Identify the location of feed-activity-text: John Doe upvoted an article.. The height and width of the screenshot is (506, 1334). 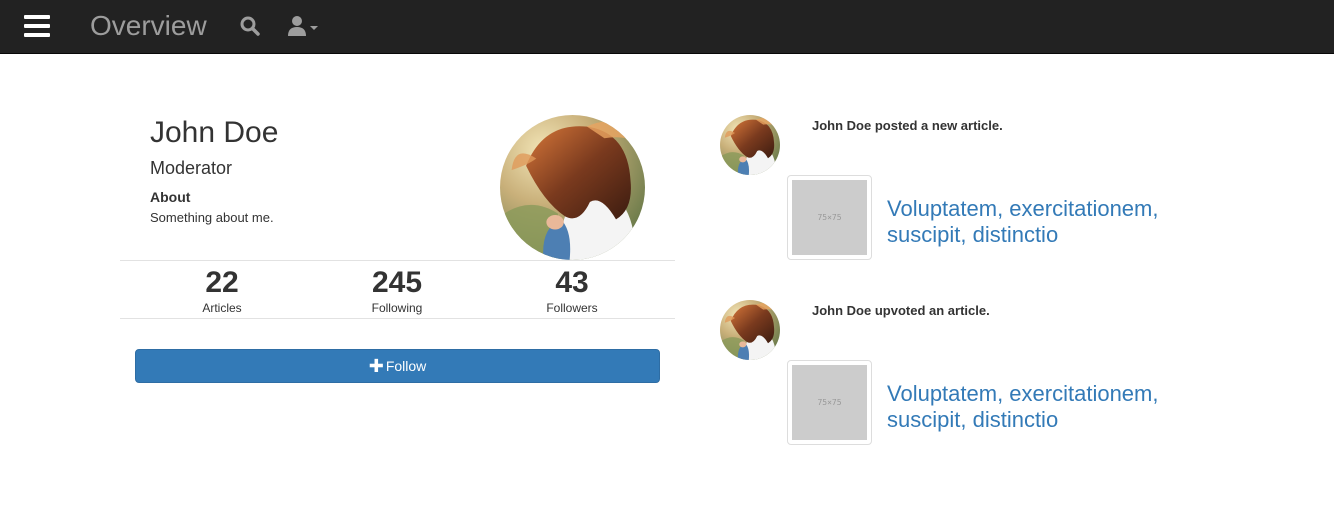
(901, 310).